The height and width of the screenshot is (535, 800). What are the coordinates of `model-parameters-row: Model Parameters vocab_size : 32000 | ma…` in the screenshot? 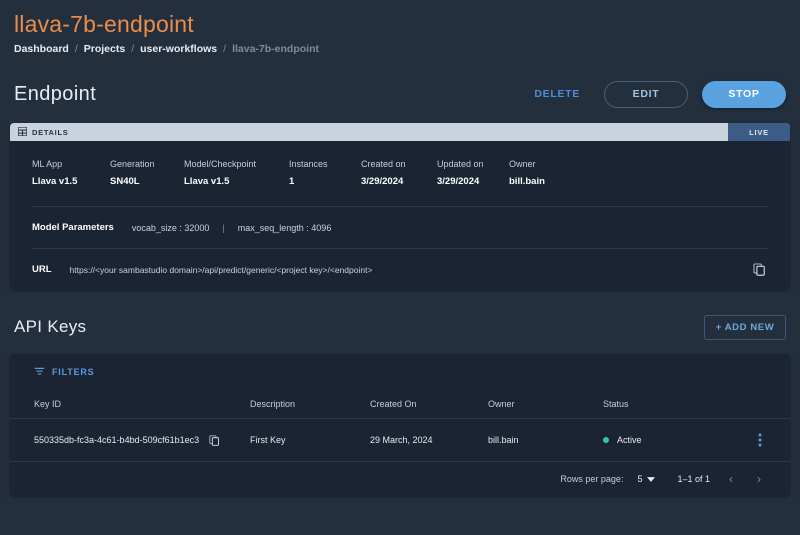 It's located at (400, 227).